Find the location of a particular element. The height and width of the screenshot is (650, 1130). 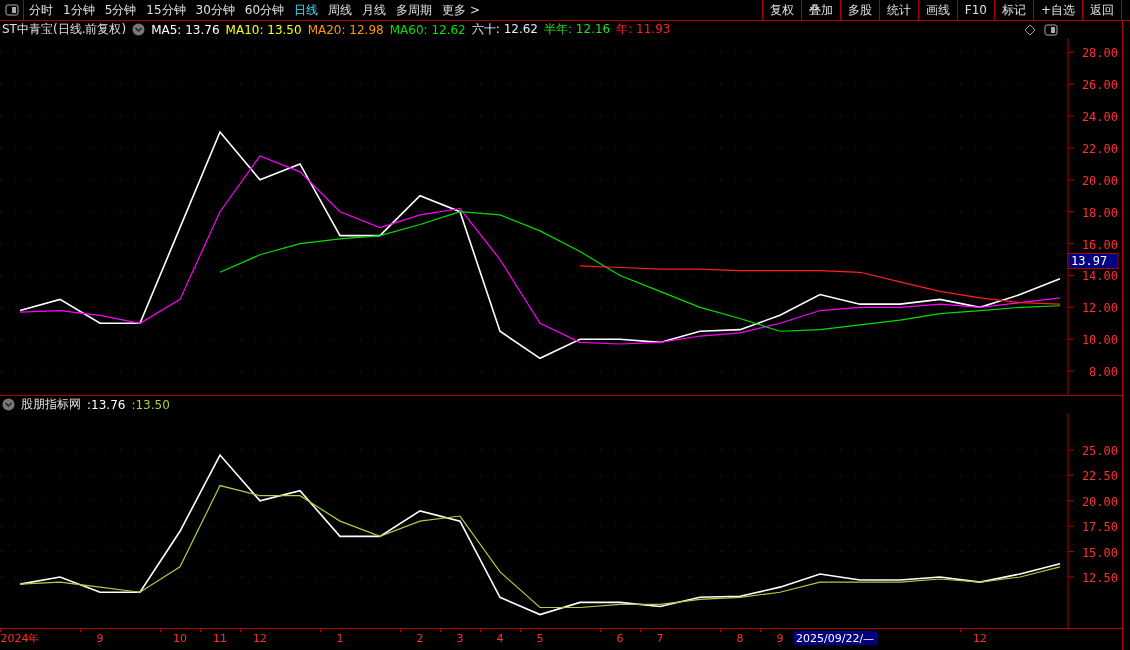

time-axis-label: 4 is located at coordinates (492, 636).